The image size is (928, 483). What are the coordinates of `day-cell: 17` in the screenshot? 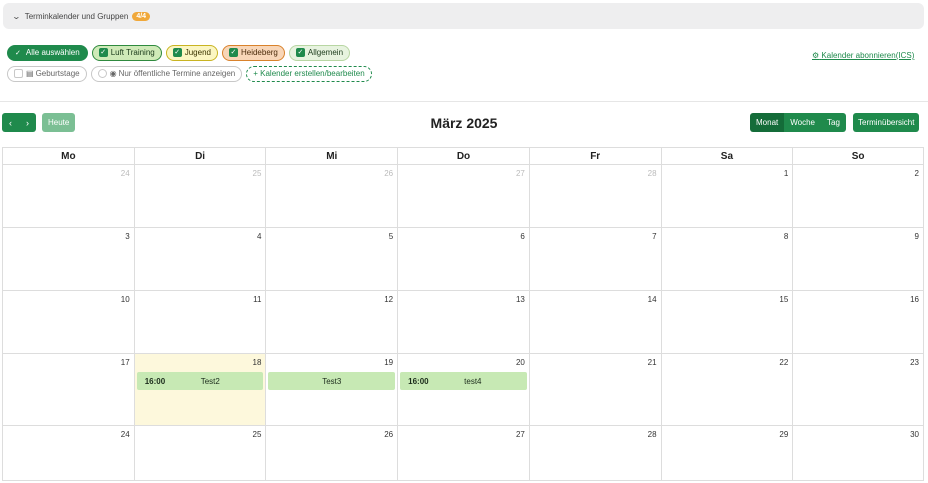 It's located at (68, 389).